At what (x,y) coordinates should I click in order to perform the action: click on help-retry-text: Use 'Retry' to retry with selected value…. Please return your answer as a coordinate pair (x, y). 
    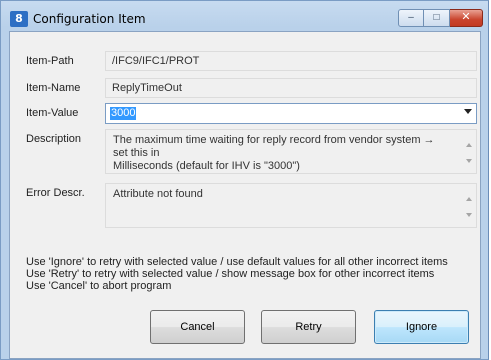
    Looking at the image, I should click on (230, 274).